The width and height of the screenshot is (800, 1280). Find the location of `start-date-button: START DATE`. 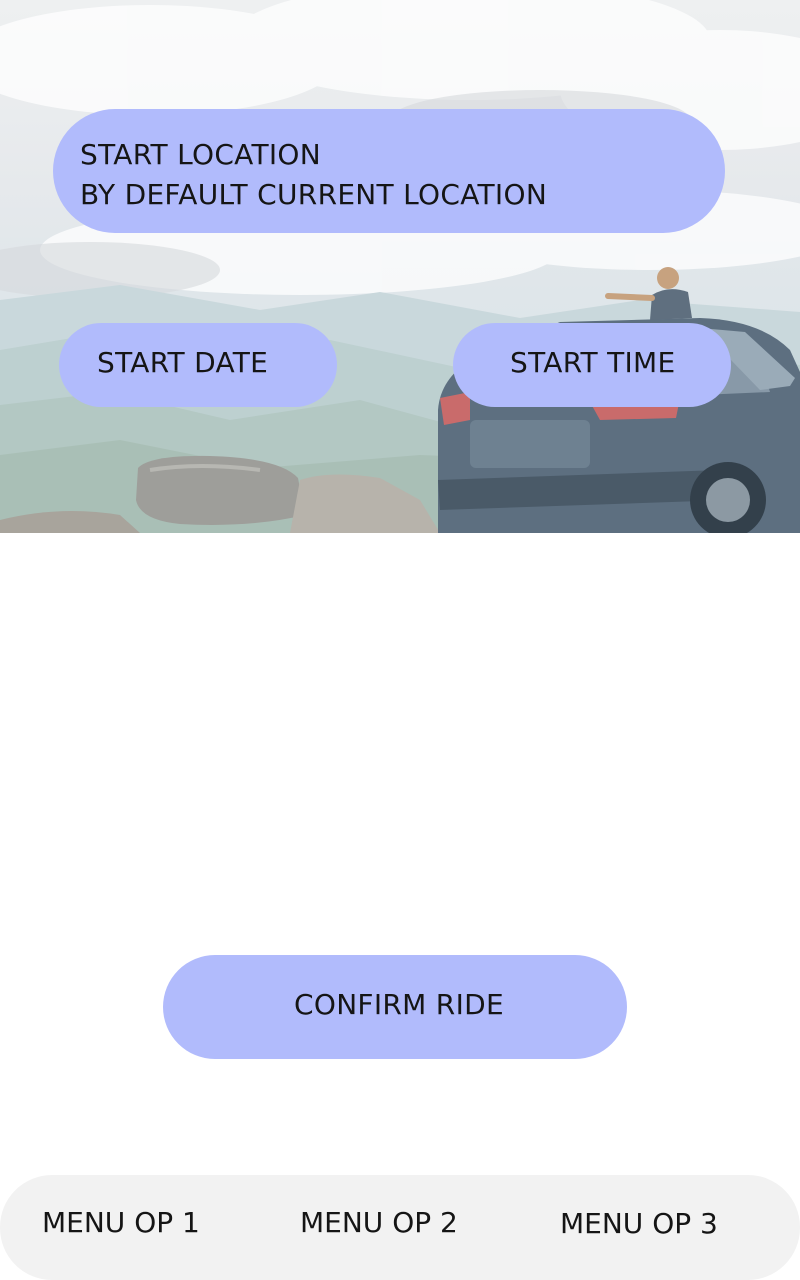

start-date-button: START DATE is located at coordinates (198, 365).